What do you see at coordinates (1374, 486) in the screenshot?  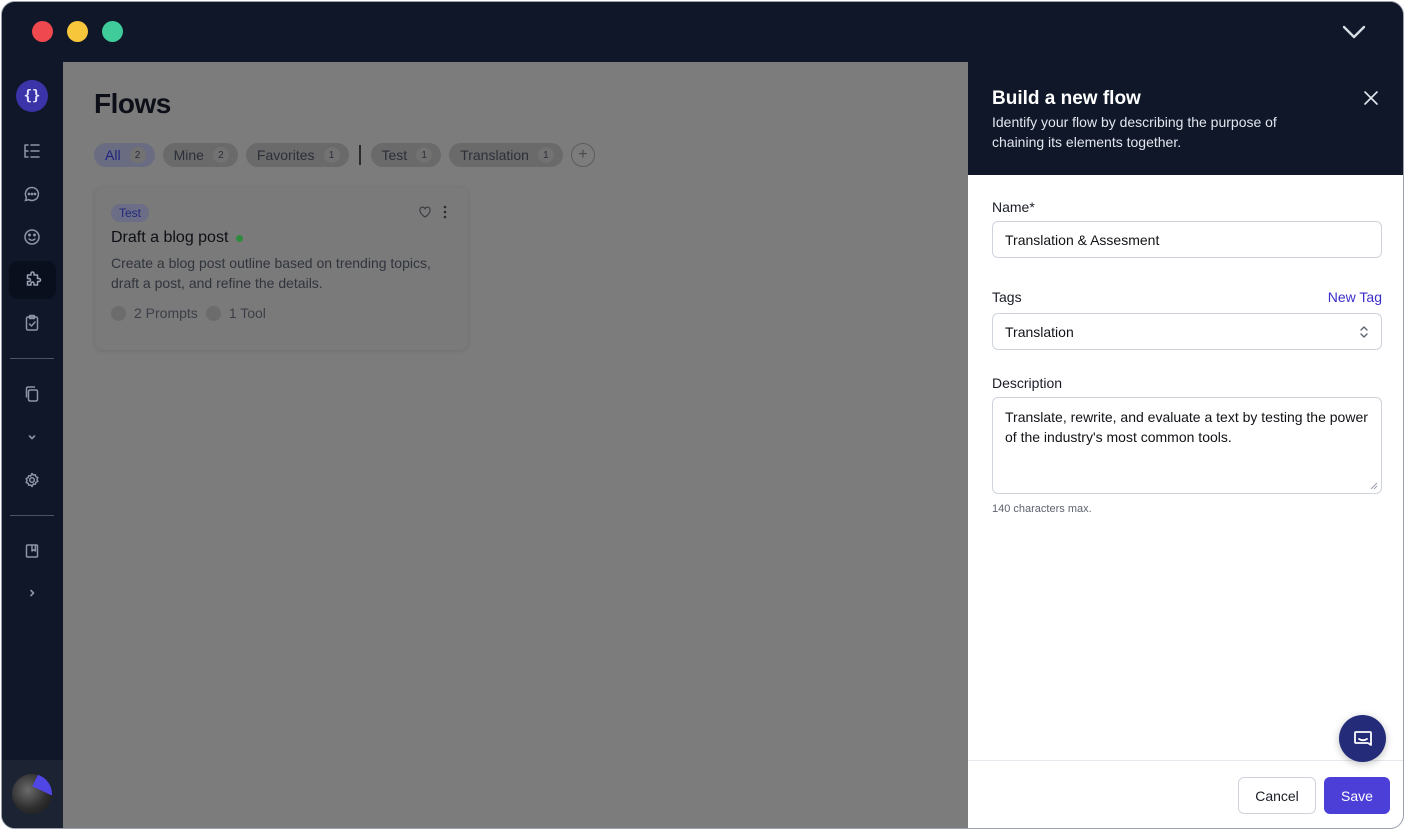 I see `resize-handle-icon` at bounding box center [1374, 486].